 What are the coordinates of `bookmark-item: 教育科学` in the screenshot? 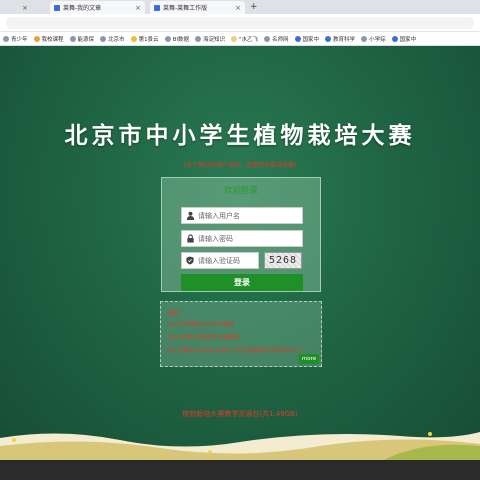 It's located at (340, 39).